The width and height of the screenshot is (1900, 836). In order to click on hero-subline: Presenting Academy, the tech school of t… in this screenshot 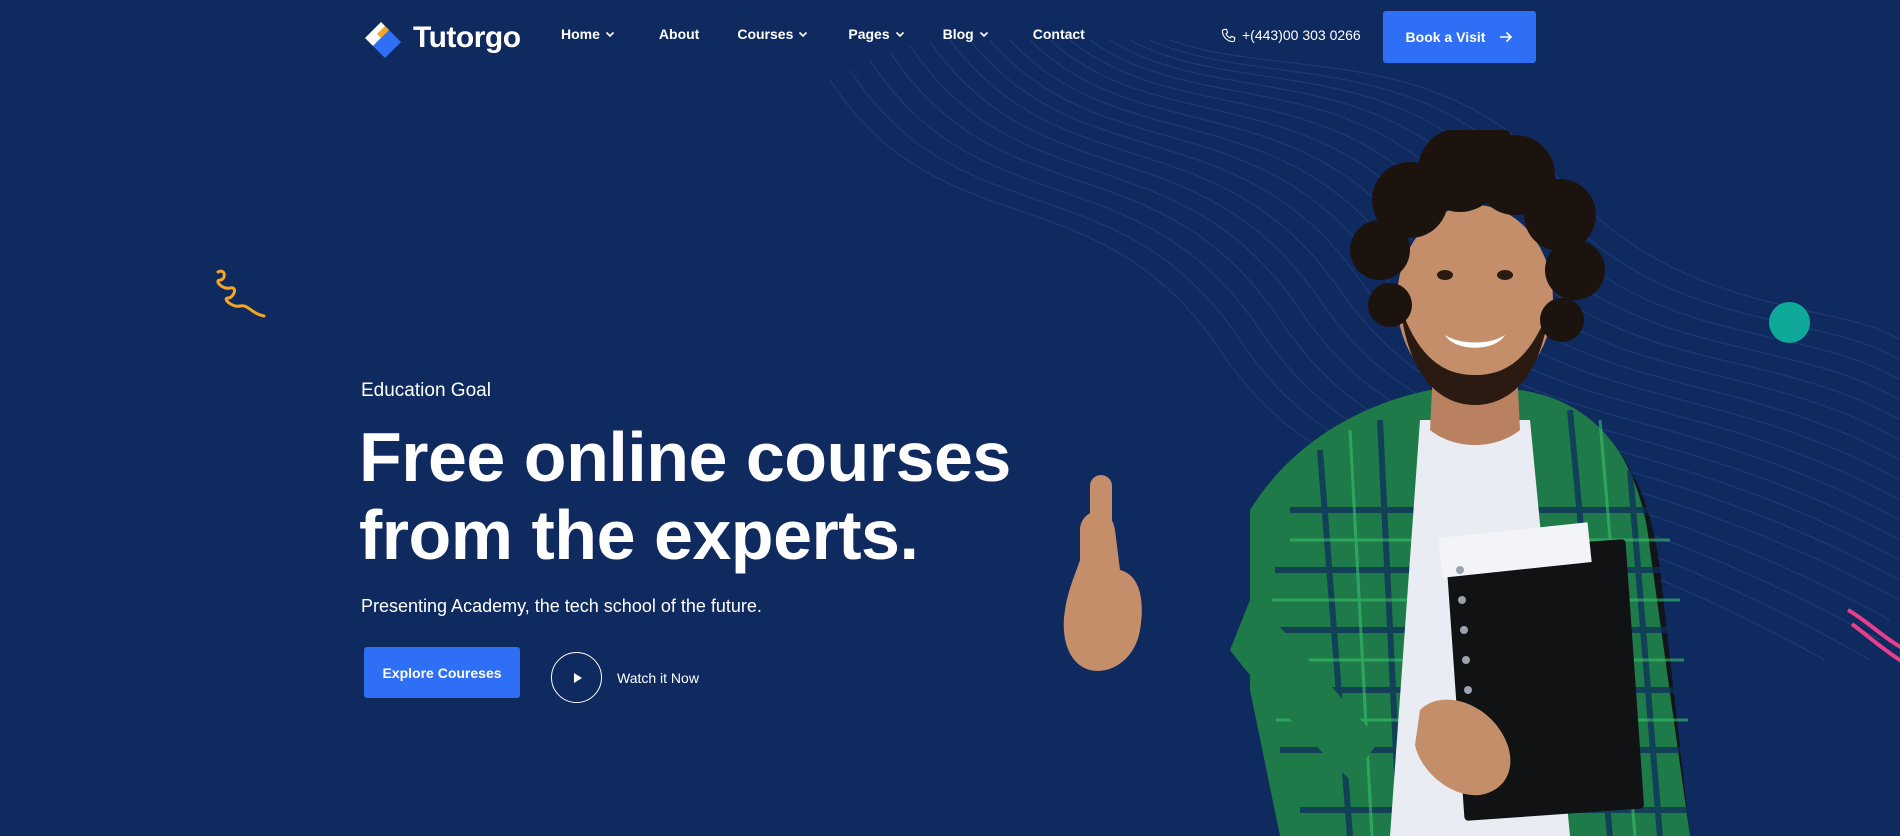, I will do `click(561, 606)`.